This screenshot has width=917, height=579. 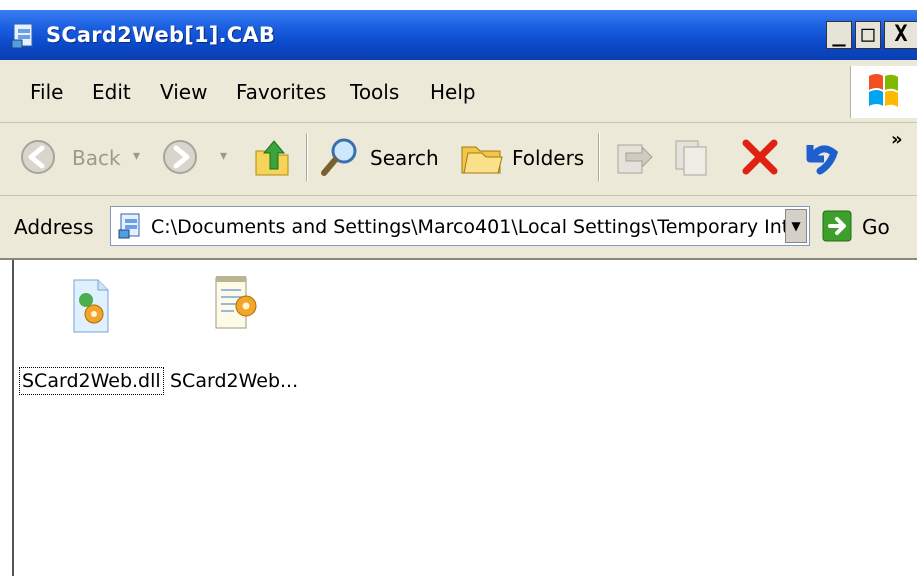 What do you see at coordinates (22, 36) in the screenshot?
I see `folder-window-icon` at bounding box center [22, 36].